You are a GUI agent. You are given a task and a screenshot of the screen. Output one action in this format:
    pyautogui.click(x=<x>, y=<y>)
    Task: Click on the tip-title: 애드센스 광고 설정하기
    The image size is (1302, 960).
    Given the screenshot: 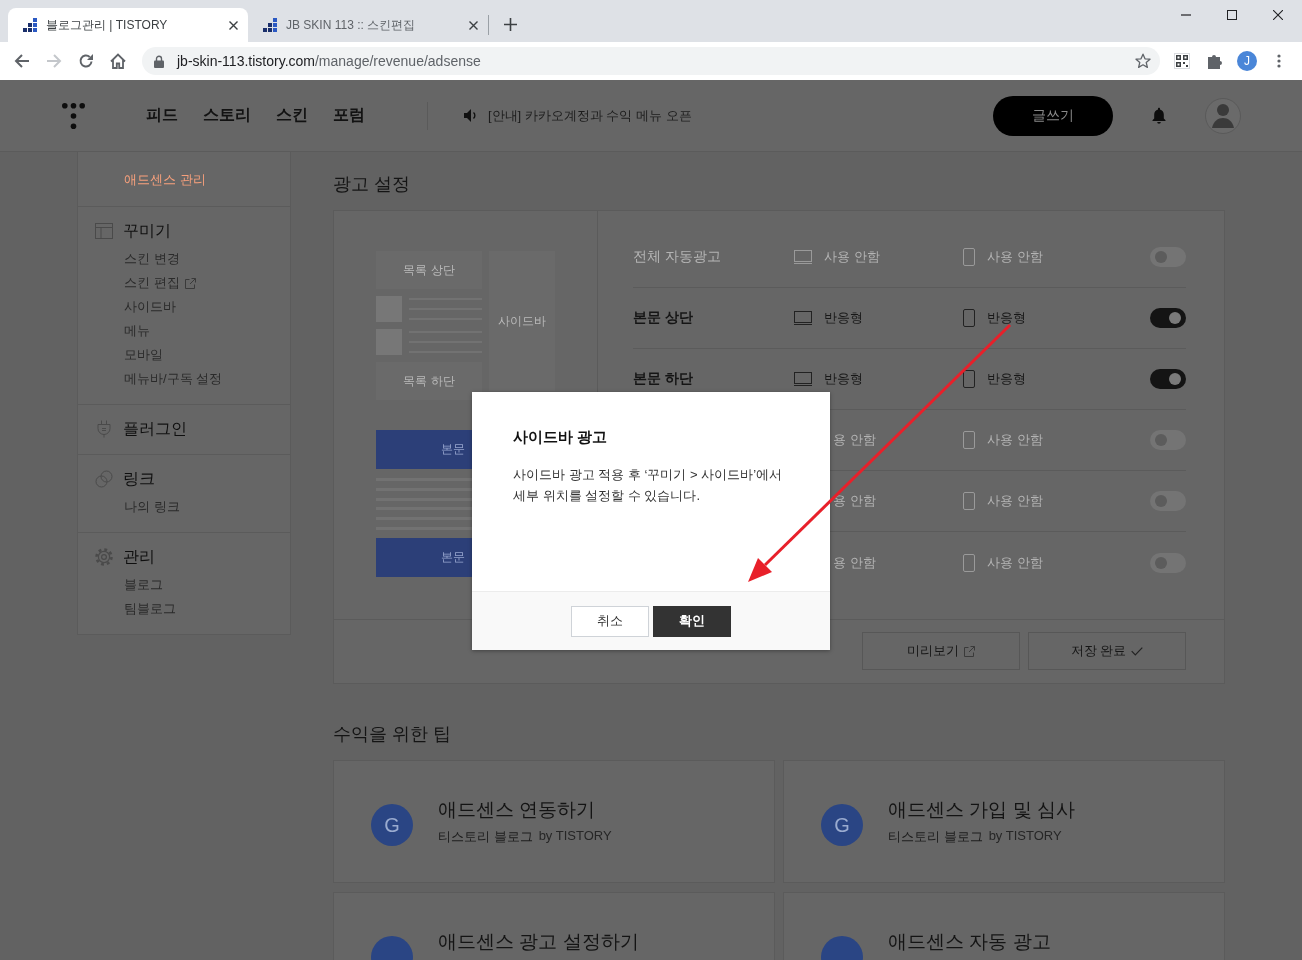 What is the action you would take?
    pyautogui.click(x=538, y=942)
    